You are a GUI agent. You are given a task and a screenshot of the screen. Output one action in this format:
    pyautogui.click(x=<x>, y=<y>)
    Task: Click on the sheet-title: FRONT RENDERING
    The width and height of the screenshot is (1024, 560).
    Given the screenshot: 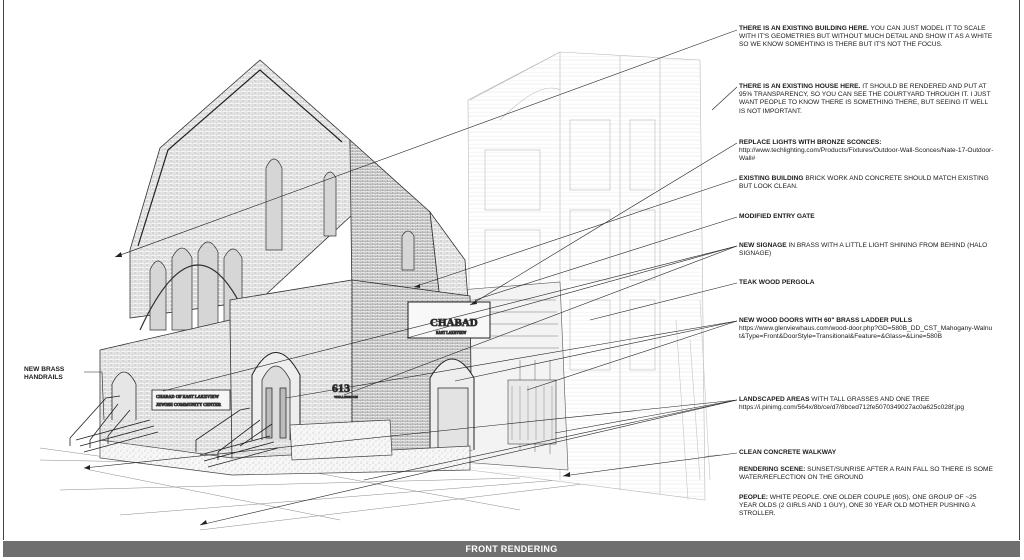 What is the action you would take?
    pyautogui.click(x=511, y=549)
    